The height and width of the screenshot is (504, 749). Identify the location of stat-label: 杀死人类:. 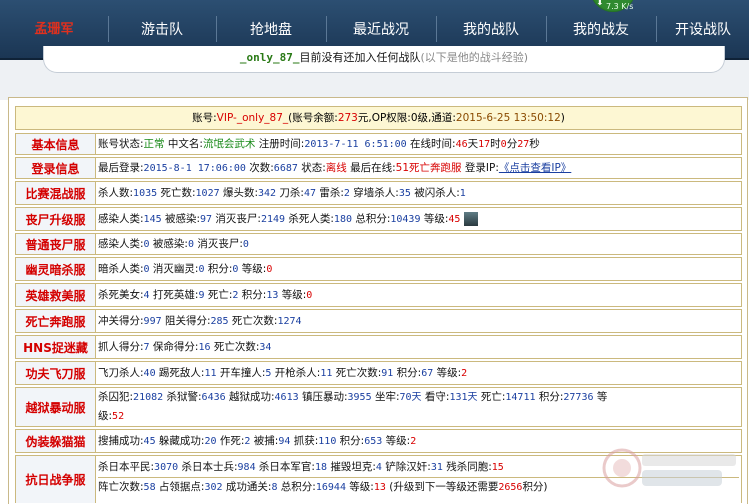
(309, 218).